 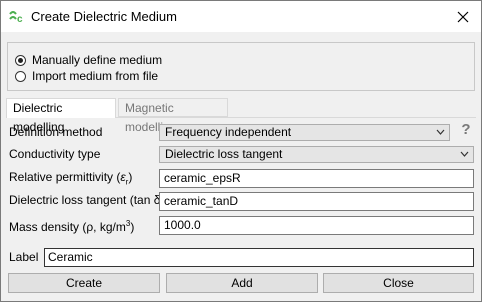 I want to click on close-window-button, so click(x=463, y=16).